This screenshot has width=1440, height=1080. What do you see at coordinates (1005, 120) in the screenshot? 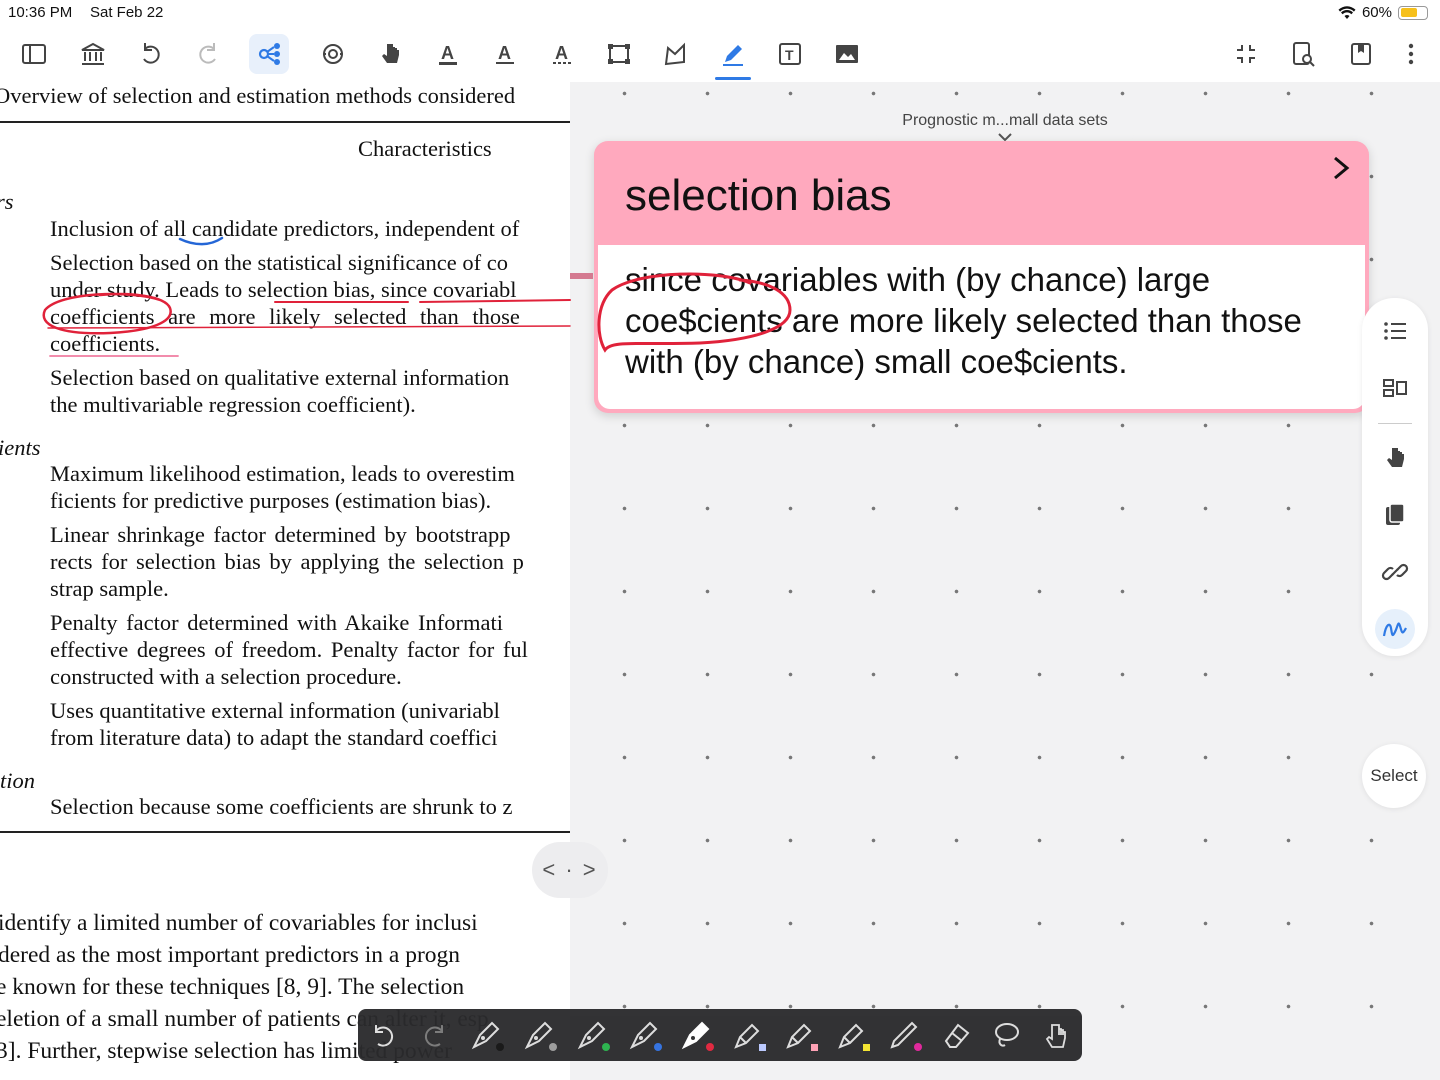
I see `breadcrumb-label: Prognostic m...mall data sets` at bounding box center [1005, 120].